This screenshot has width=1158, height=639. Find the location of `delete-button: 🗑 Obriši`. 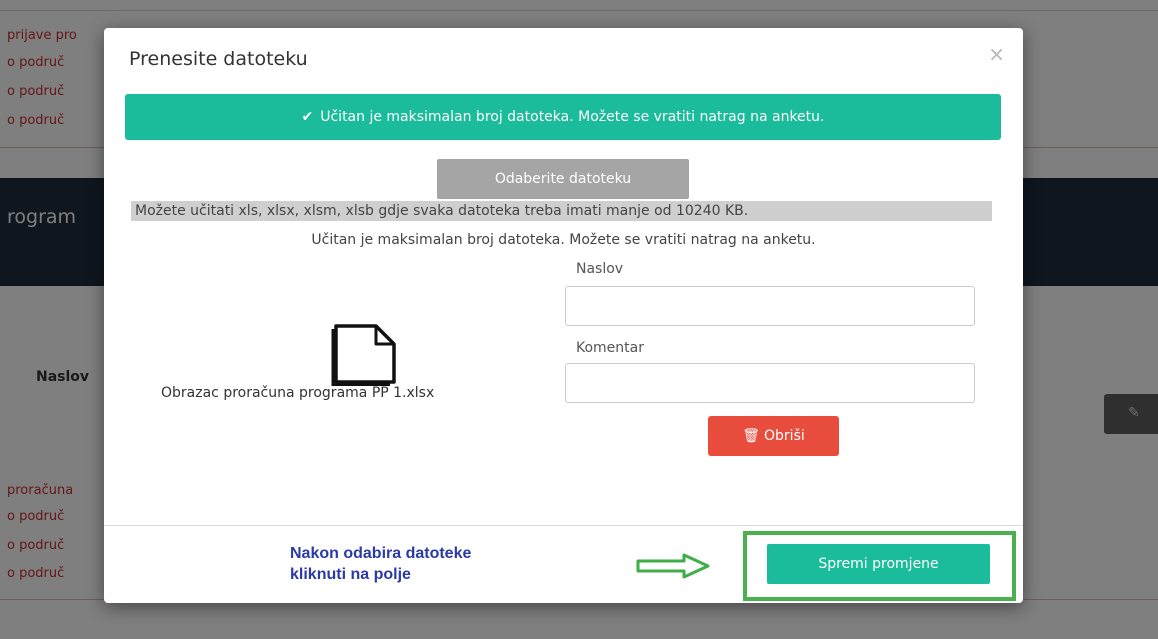

delete-button: 🗑 Obriši is located at coordinates (773, 436).